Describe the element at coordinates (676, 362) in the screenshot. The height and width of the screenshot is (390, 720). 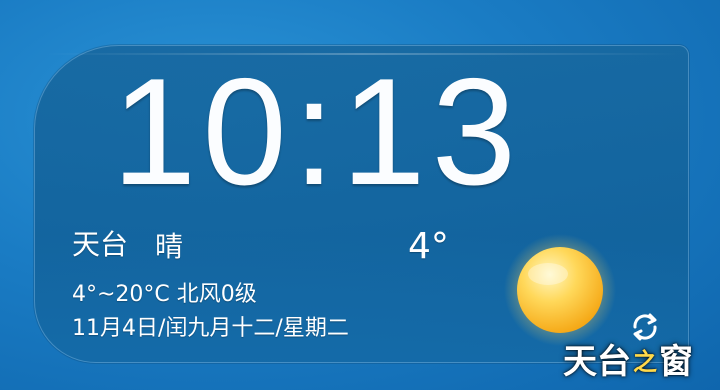
I see `watermark-text-end: 窗` at that location.